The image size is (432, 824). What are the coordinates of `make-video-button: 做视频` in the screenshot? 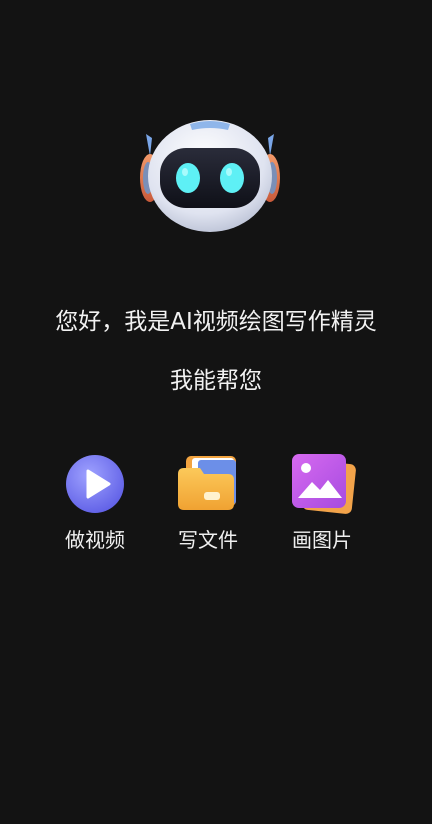 It's located at (95, 506).